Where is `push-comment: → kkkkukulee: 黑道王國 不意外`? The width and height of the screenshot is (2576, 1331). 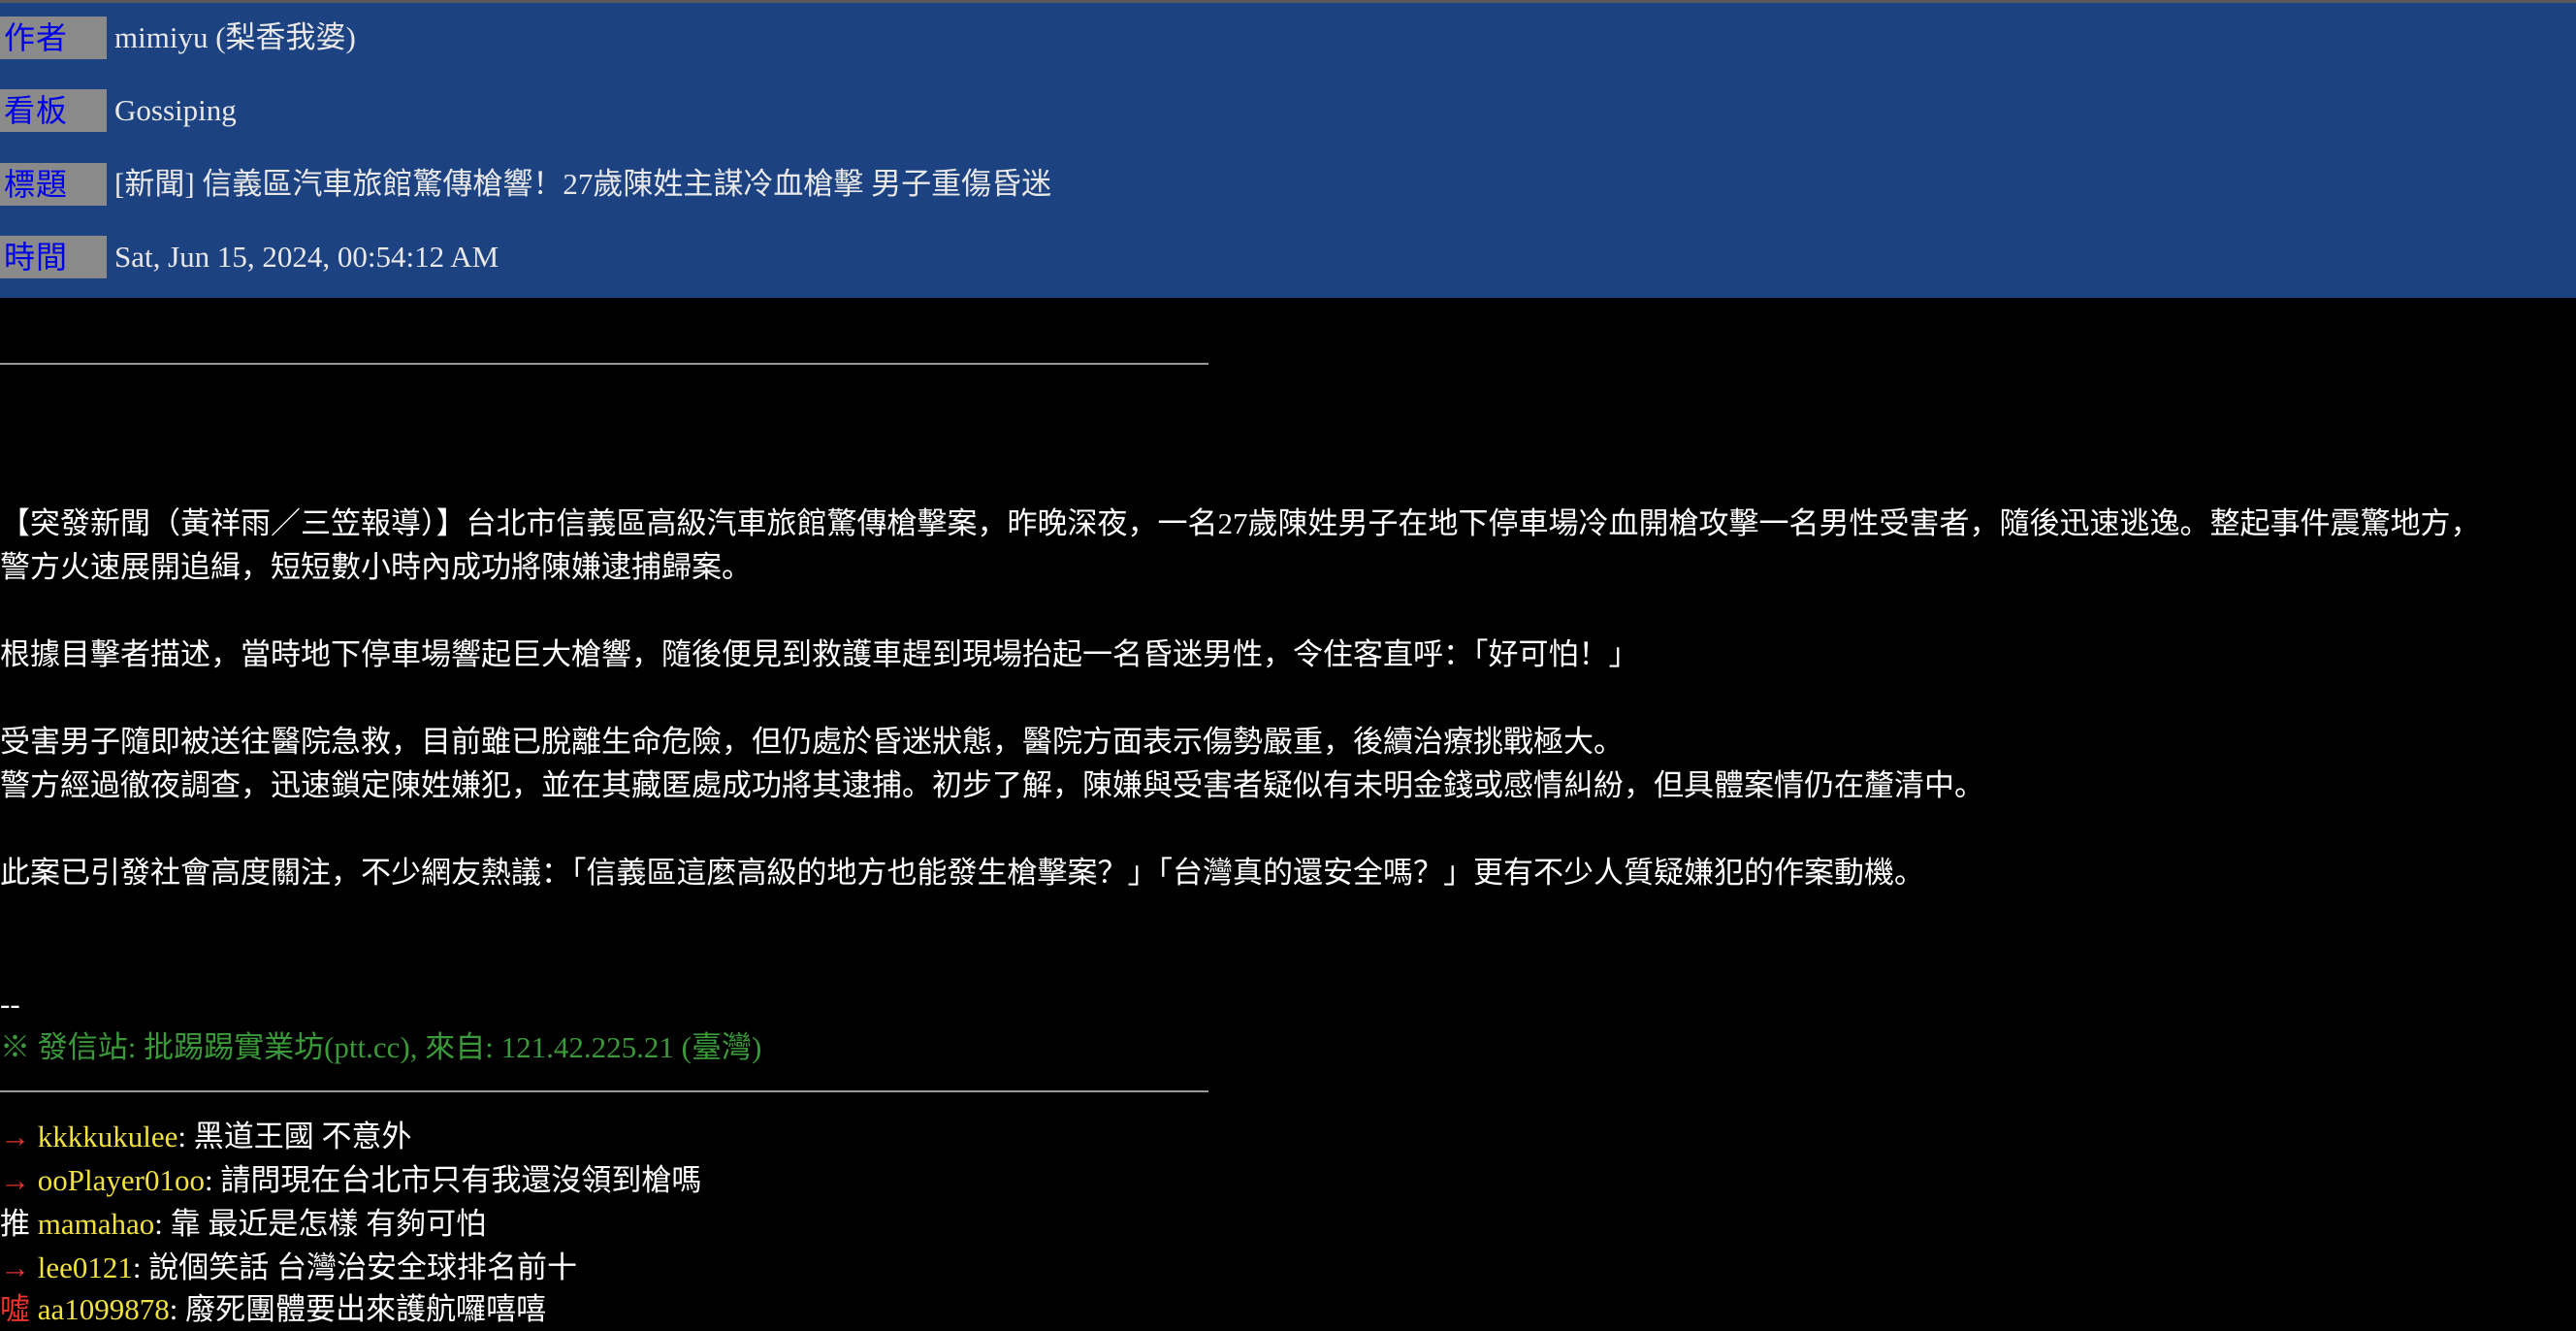
push-comment: → kkkkukulee: 黑道王國 不意外 is located at coordinates (206, 1137).